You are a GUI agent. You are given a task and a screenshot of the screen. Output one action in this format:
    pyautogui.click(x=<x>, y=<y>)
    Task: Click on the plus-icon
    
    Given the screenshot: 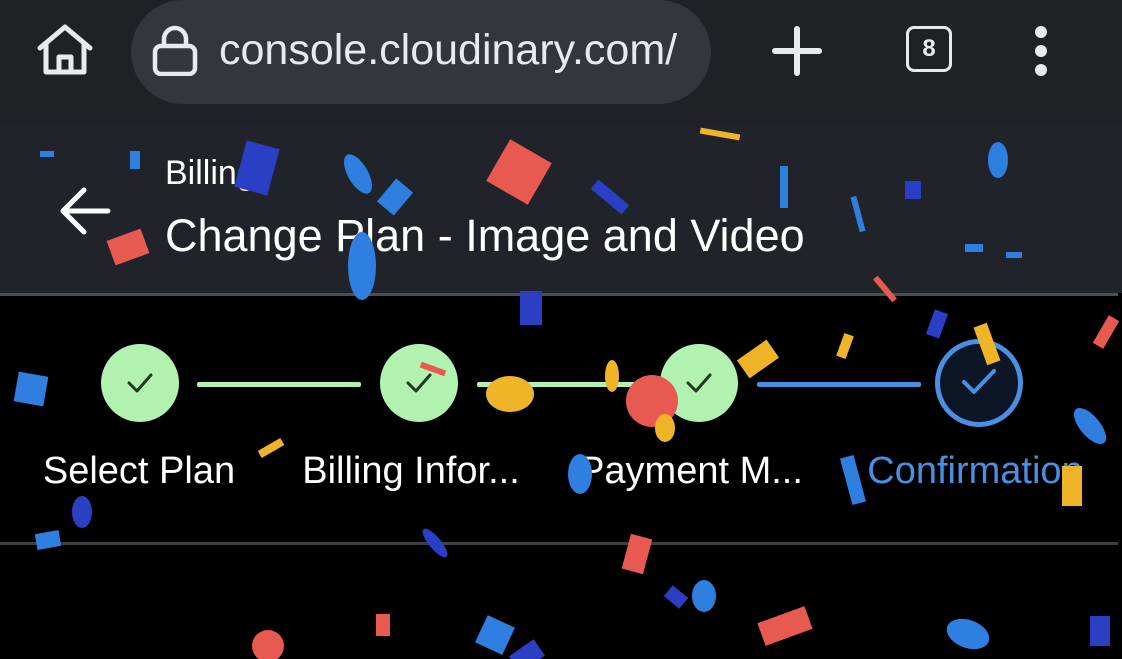 What is the action you would take?
    pyautogui.click(x=797, y=51)
    